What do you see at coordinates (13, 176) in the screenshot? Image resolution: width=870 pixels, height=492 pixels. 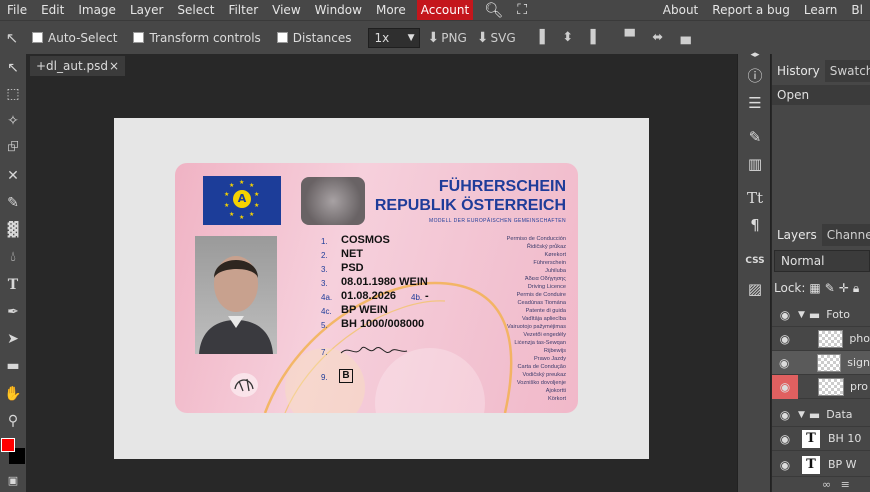 I see `healing-tool-icon: ✕` at bounding box center [13, 176].